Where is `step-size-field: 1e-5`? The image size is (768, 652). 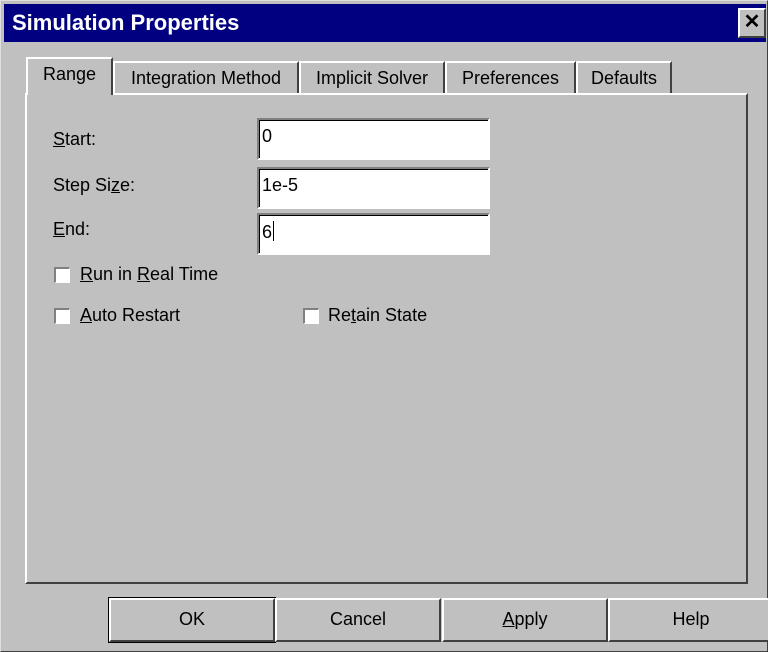
step-size-field: 1e-5 is located at coordinates (373, 188).